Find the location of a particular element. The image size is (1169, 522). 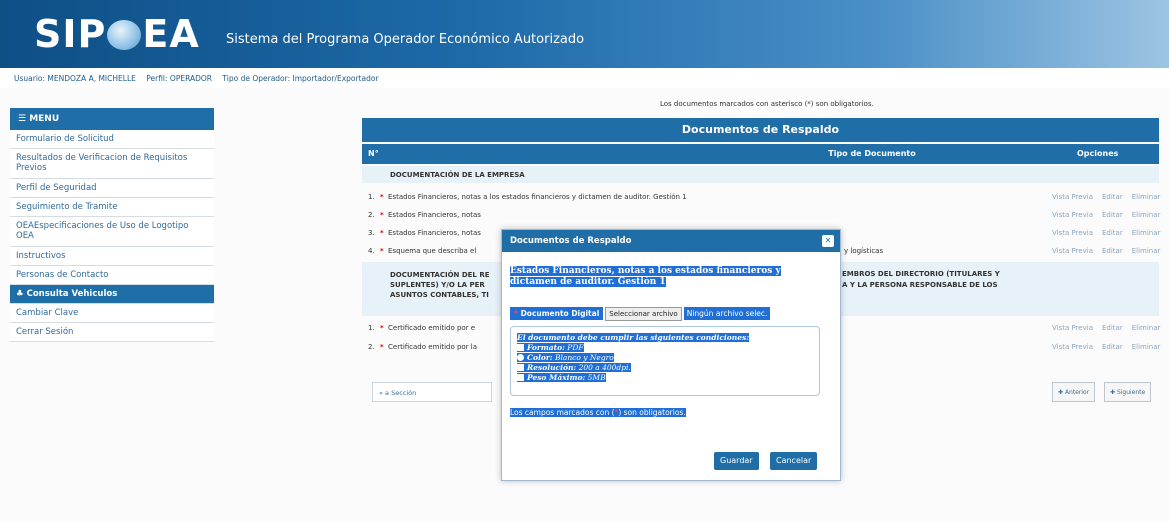

condition-resolution: Resolución: 200 a 400dpi. is located at coordinates (665, 368).